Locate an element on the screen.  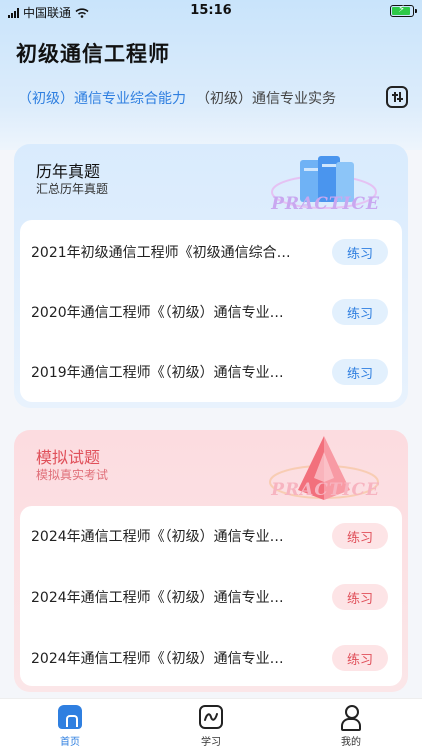
subject-tabs: （初级）通信专业综合能力 （初级）通信专业实务 is located at coordinates (177, 98).